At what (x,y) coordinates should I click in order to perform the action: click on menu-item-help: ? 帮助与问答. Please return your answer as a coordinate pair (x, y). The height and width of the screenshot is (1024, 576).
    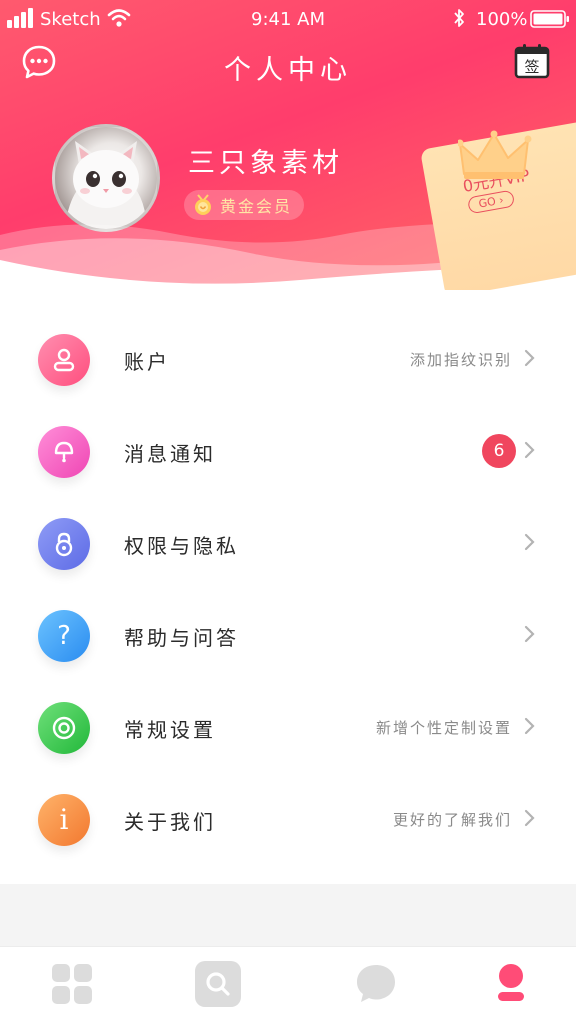
    Looking at the image, I should click on (288, 634).